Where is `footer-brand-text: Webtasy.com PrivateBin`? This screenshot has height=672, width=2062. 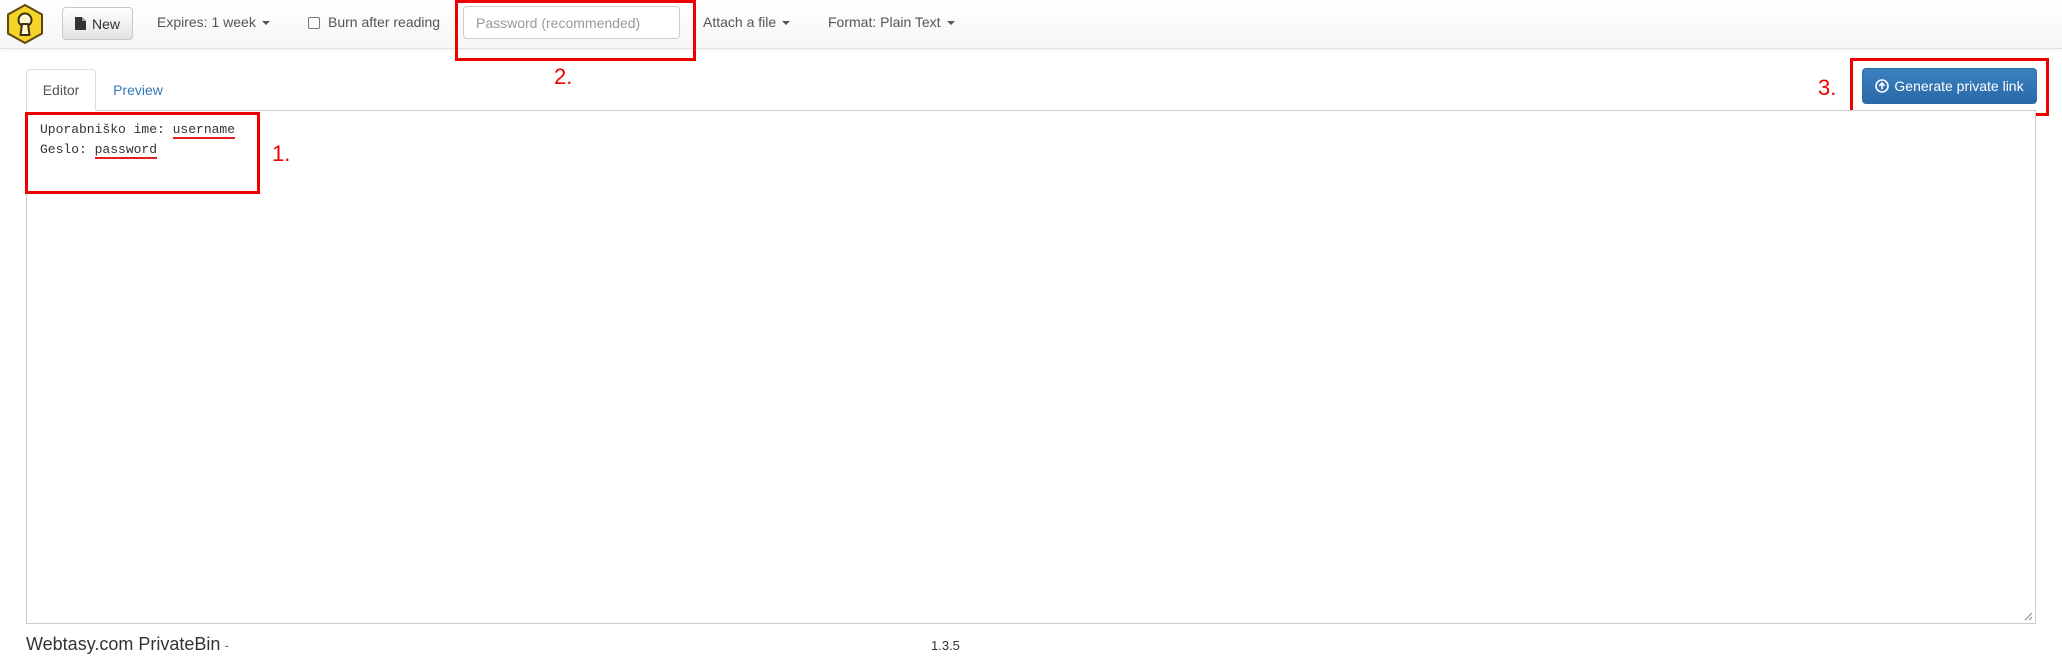 footer-brand-text: Webtasy.com PrivateBin is located at coordinates (123, 644).